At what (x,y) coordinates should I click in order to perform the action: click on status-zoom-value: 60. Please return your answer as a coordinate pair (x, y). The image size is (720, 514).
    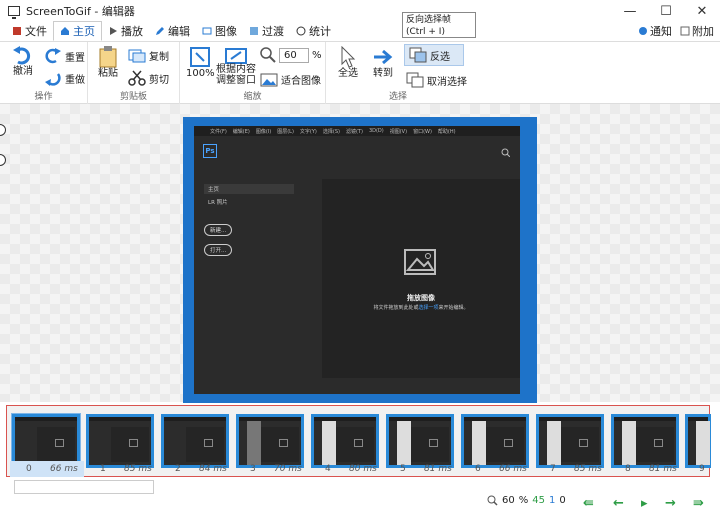
    Looking at the image, I should click on (508, 500).